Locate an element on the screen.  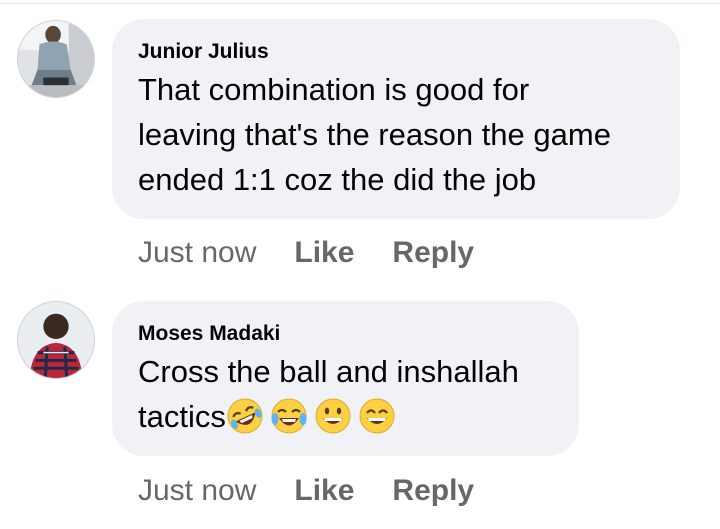
comment-text: Cross the ball and inshallah tactics is located at coordinates (345, 394).